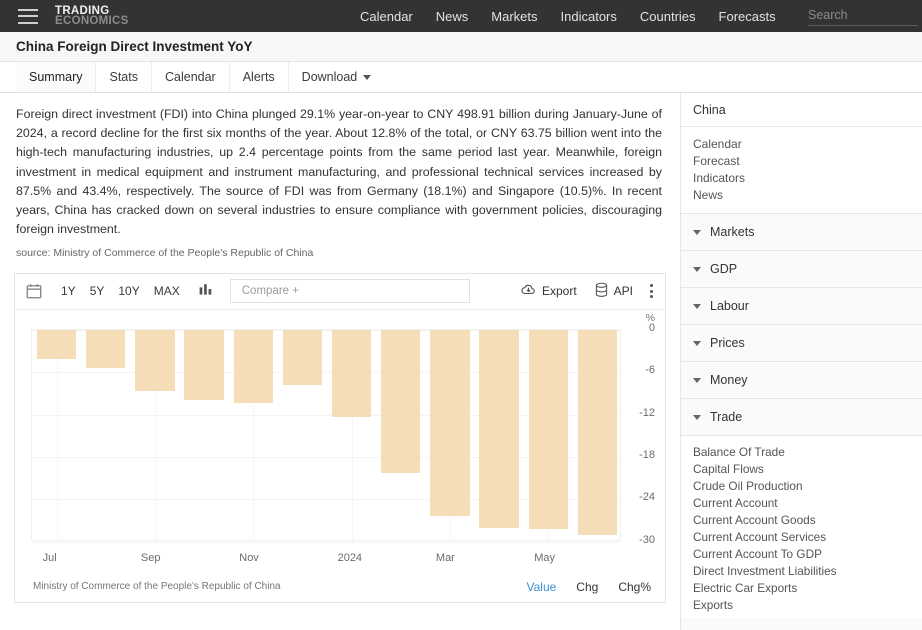  Describe the element at coordinates (49, 557) in the screenshot. I see `x-axis-tick-label: Jul` at that location.